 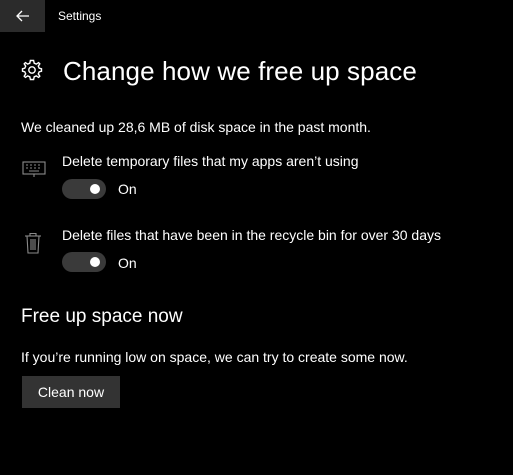 I want to click on temp-files-toggle, so click(x=84, y=189).